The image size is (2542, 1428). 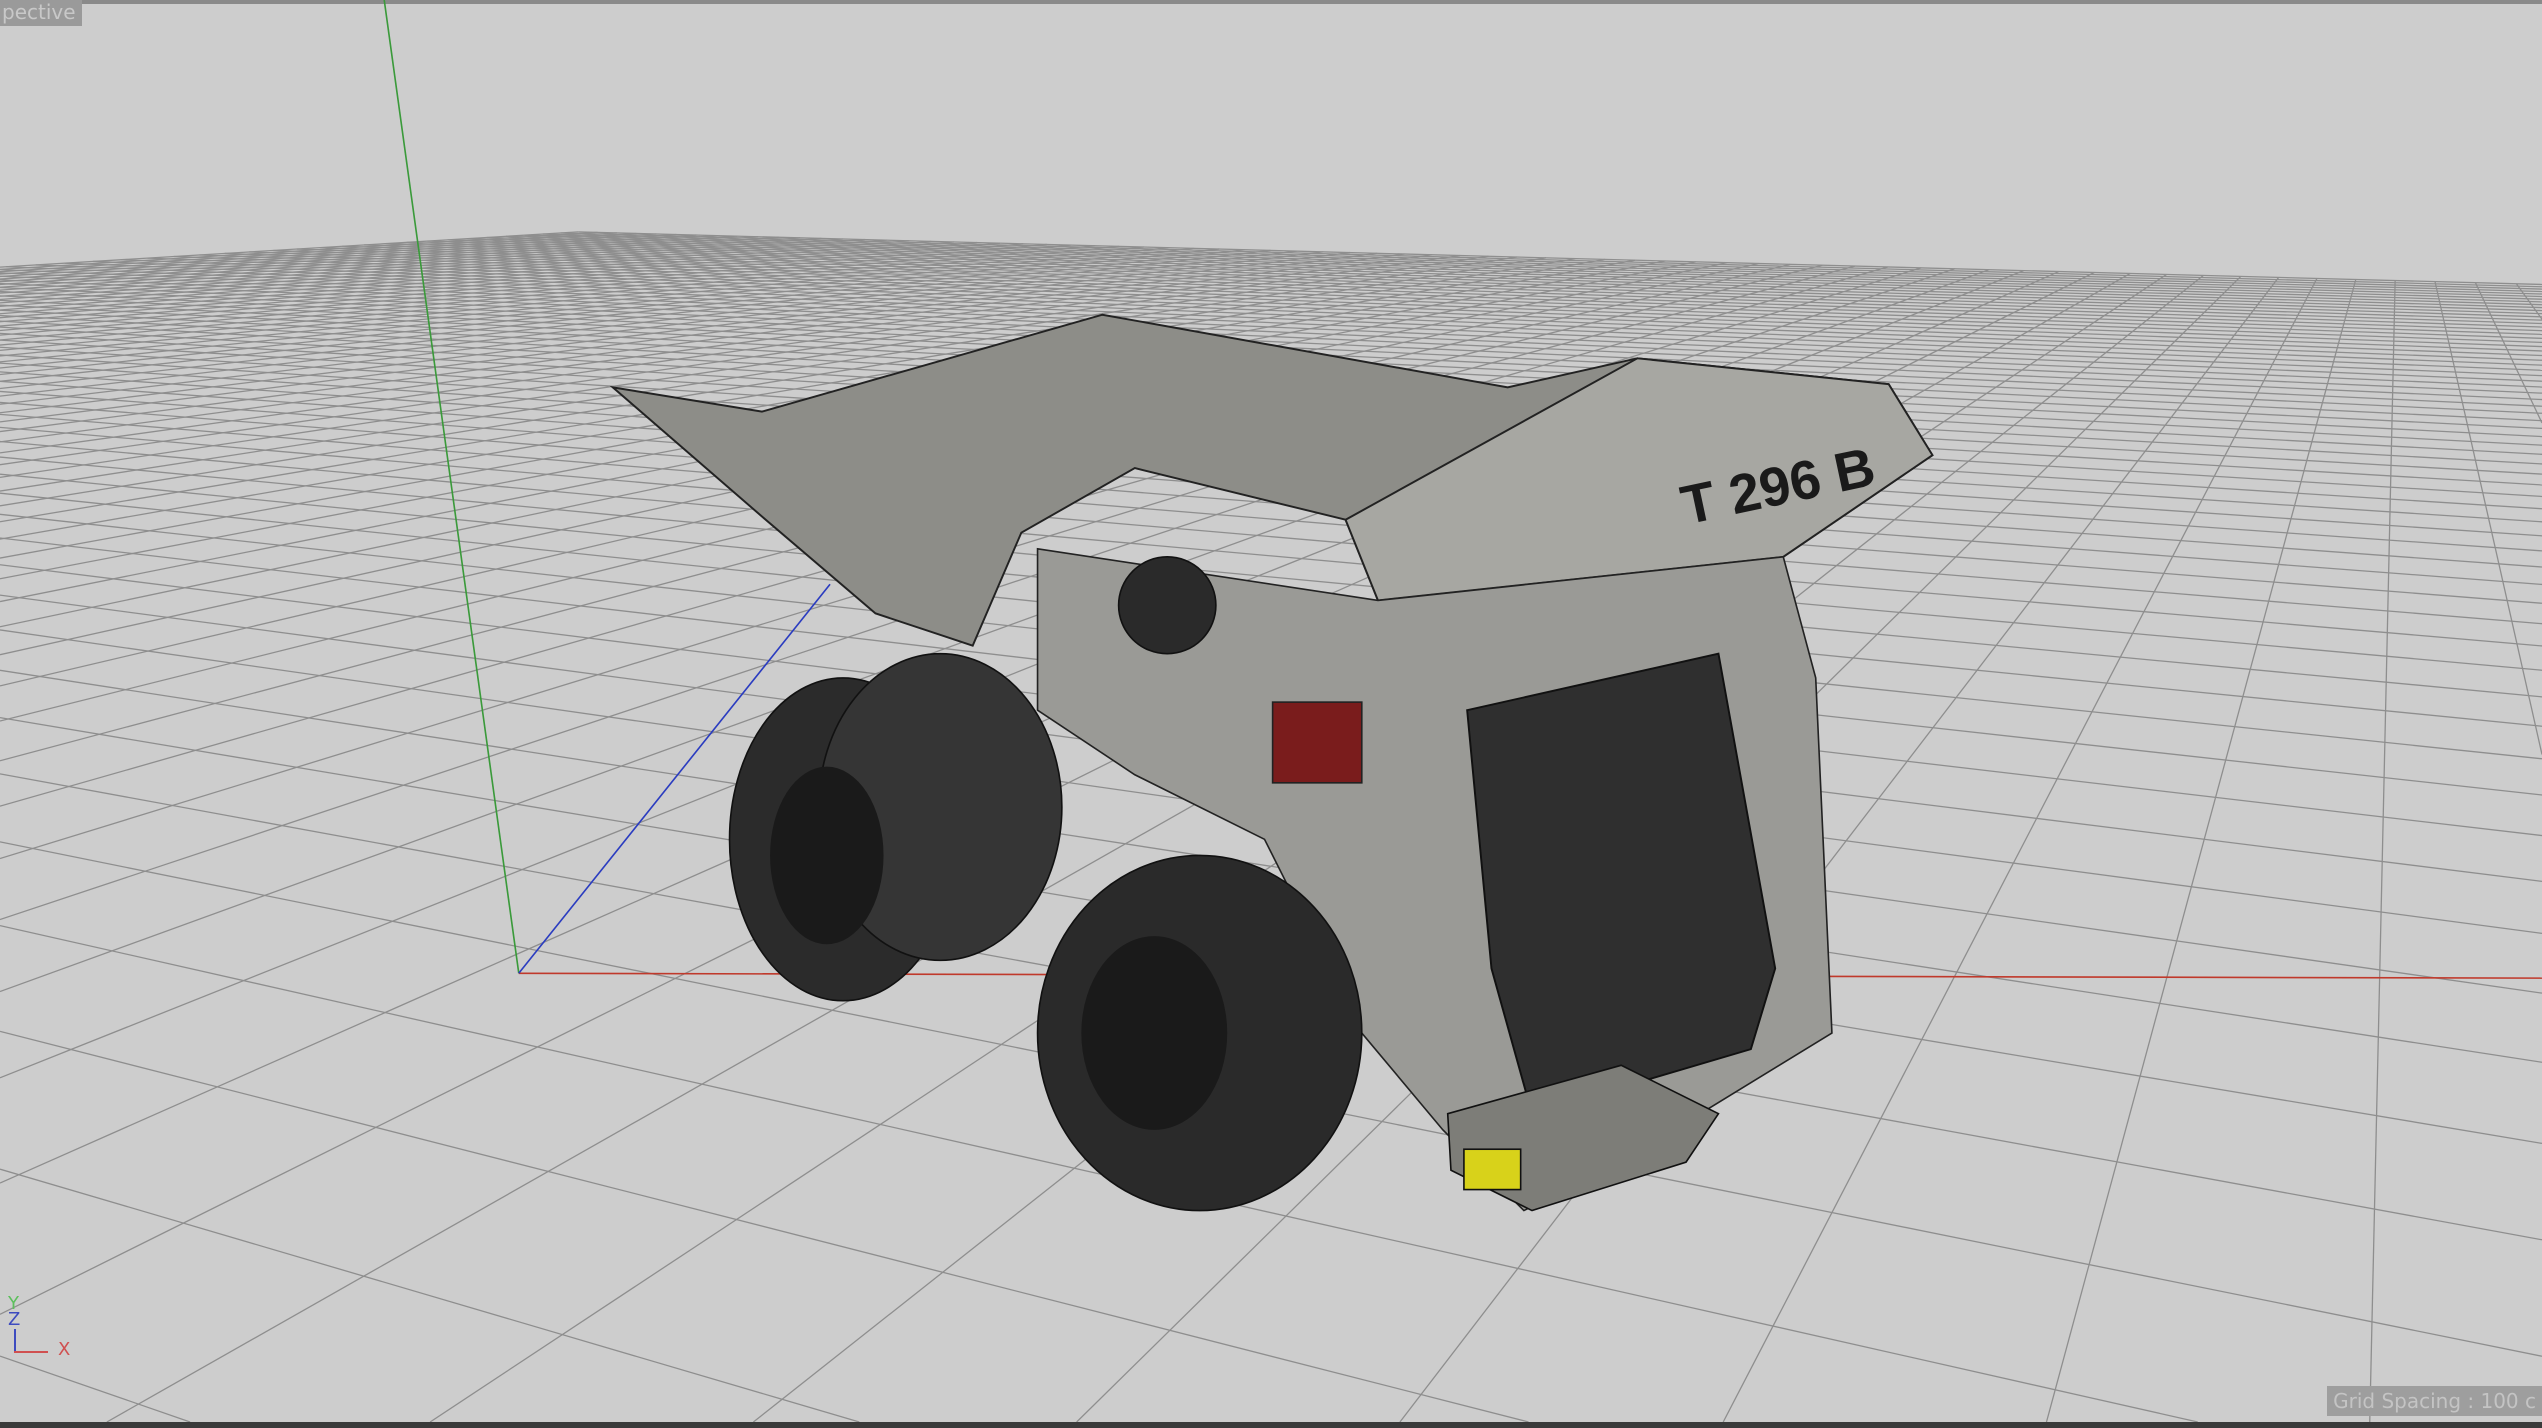 I want to click on bumper-light, so click(x=1492, y=1169).